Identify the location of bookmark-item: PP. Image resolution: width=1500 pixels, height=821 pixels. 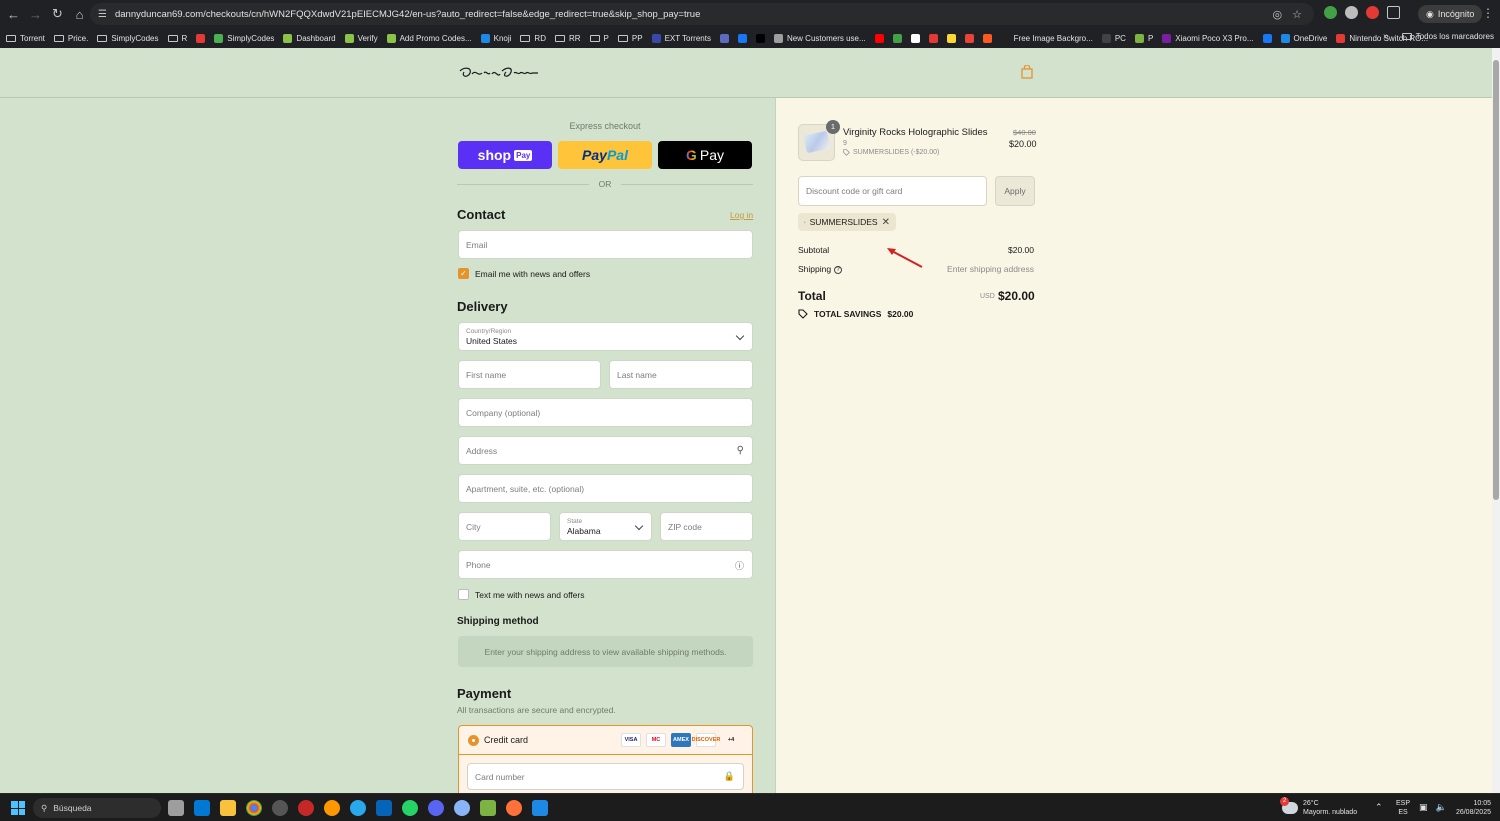
(630, 38).